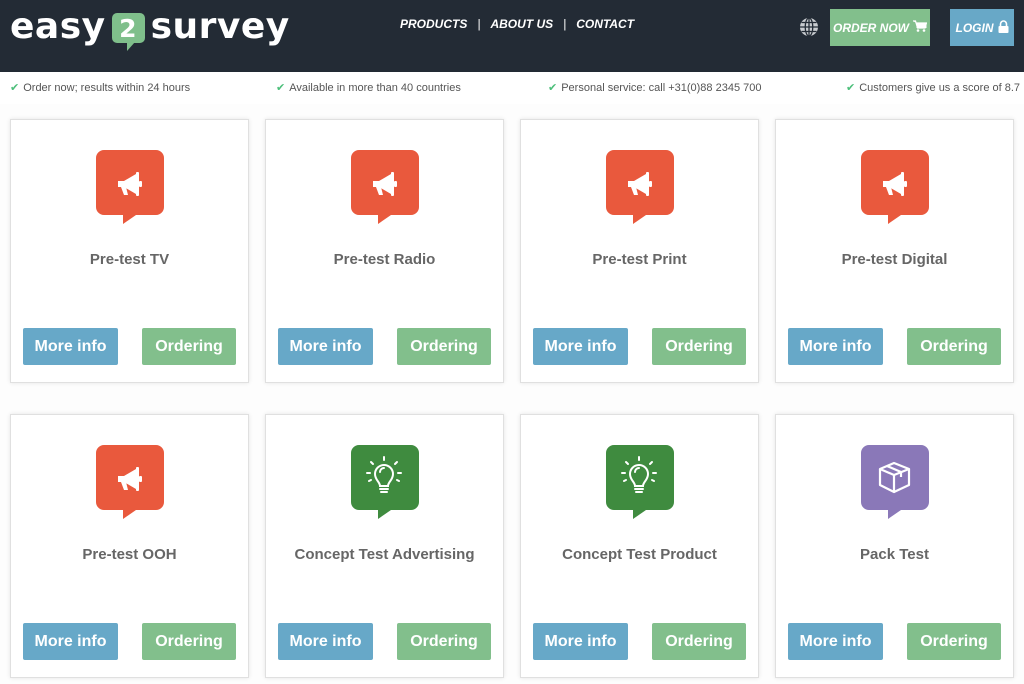  Describe the element at coordinates (107, 87) in the screenshot. I see `usp-text: Order now; results within 24 hours` at that location.